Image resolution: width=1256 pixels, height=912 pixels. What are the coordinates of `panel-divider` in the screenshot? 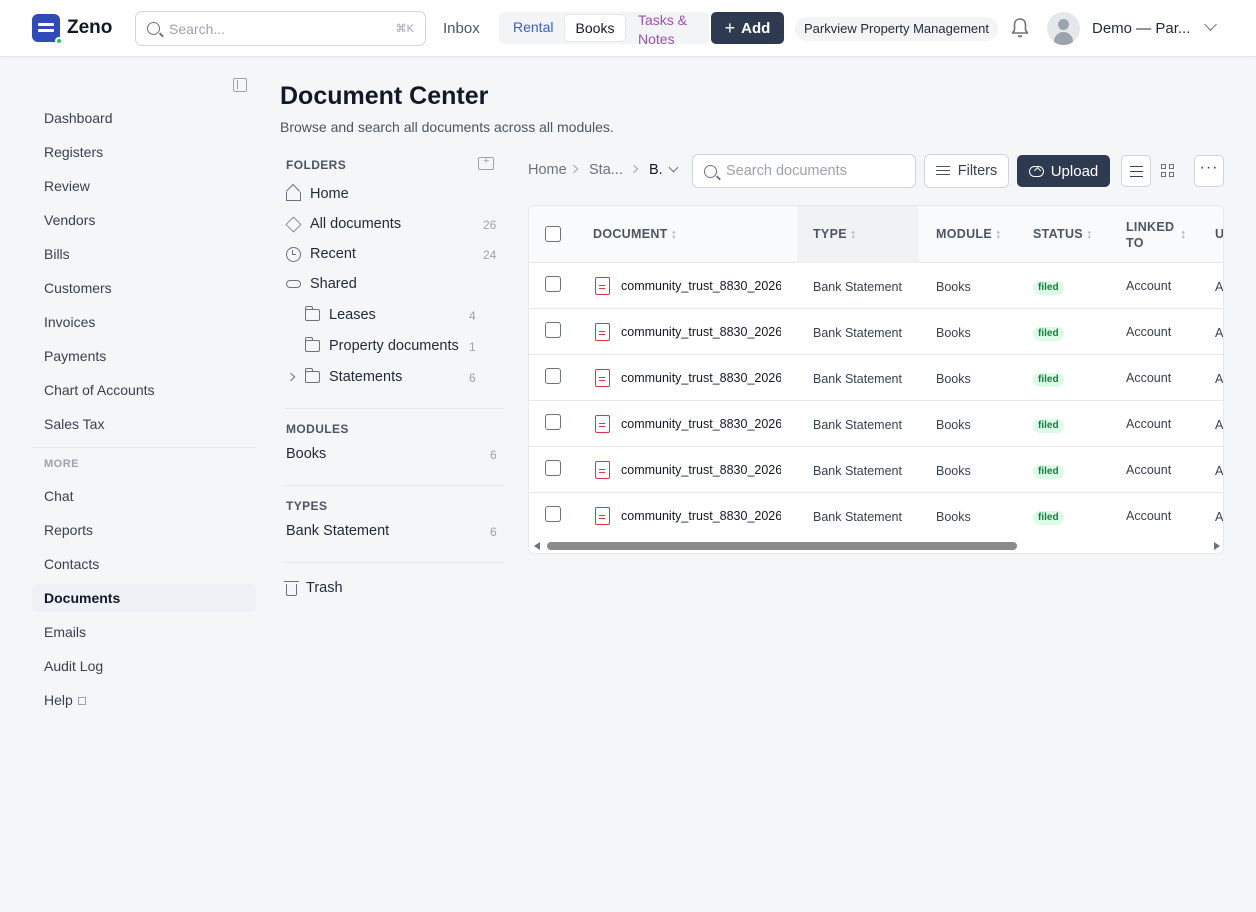 It's located at (395, 562).